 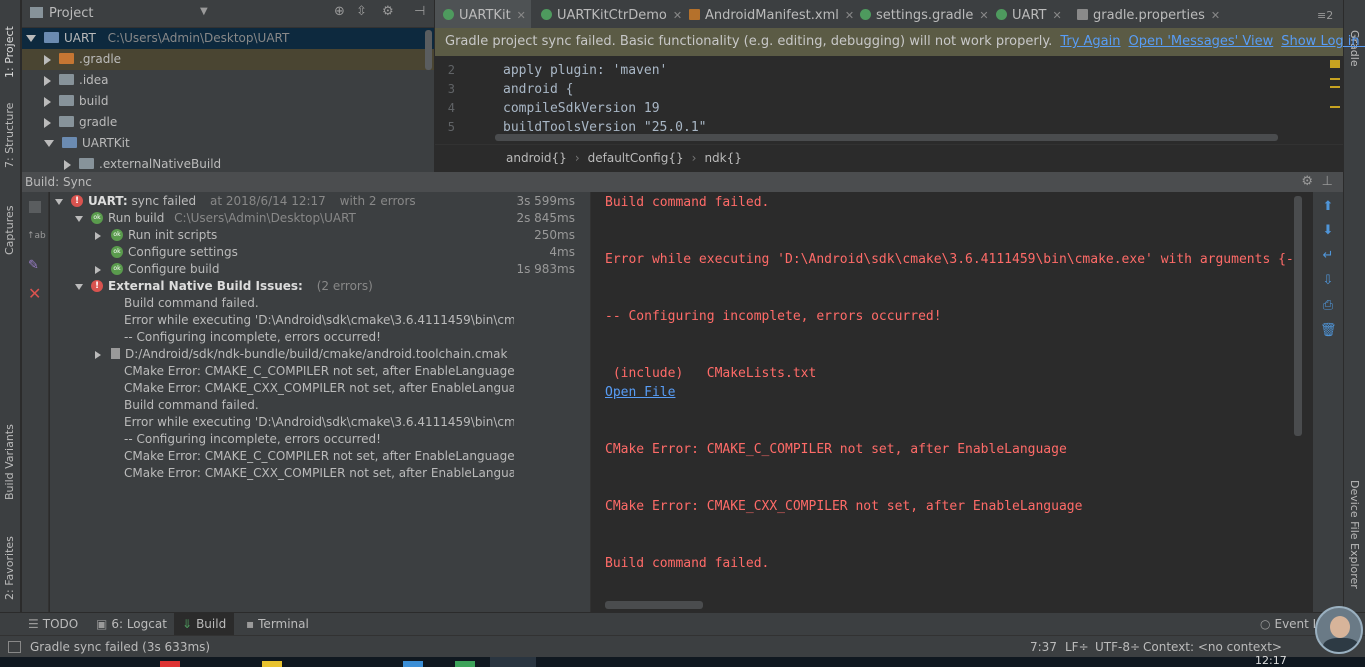 What do you see at coordinates (581, 108) in the screenshot?
I see `code-line: compileSdkVersion 19` at bounding box center [581, 108].